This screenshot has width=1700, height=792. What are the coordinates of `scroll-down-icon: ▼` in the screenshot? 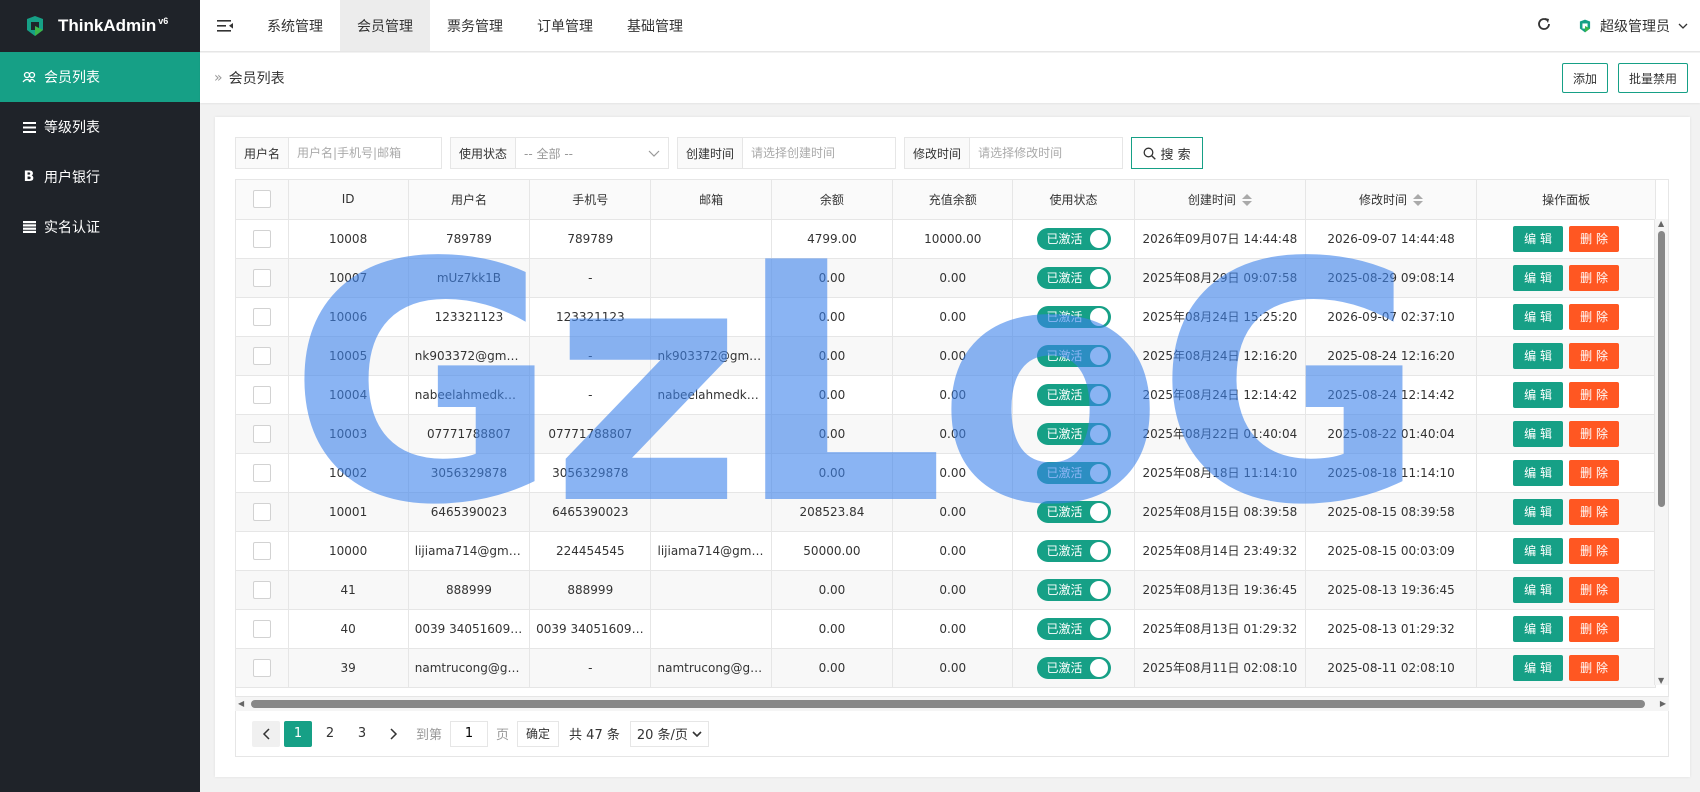 It's located at (1661, 680).